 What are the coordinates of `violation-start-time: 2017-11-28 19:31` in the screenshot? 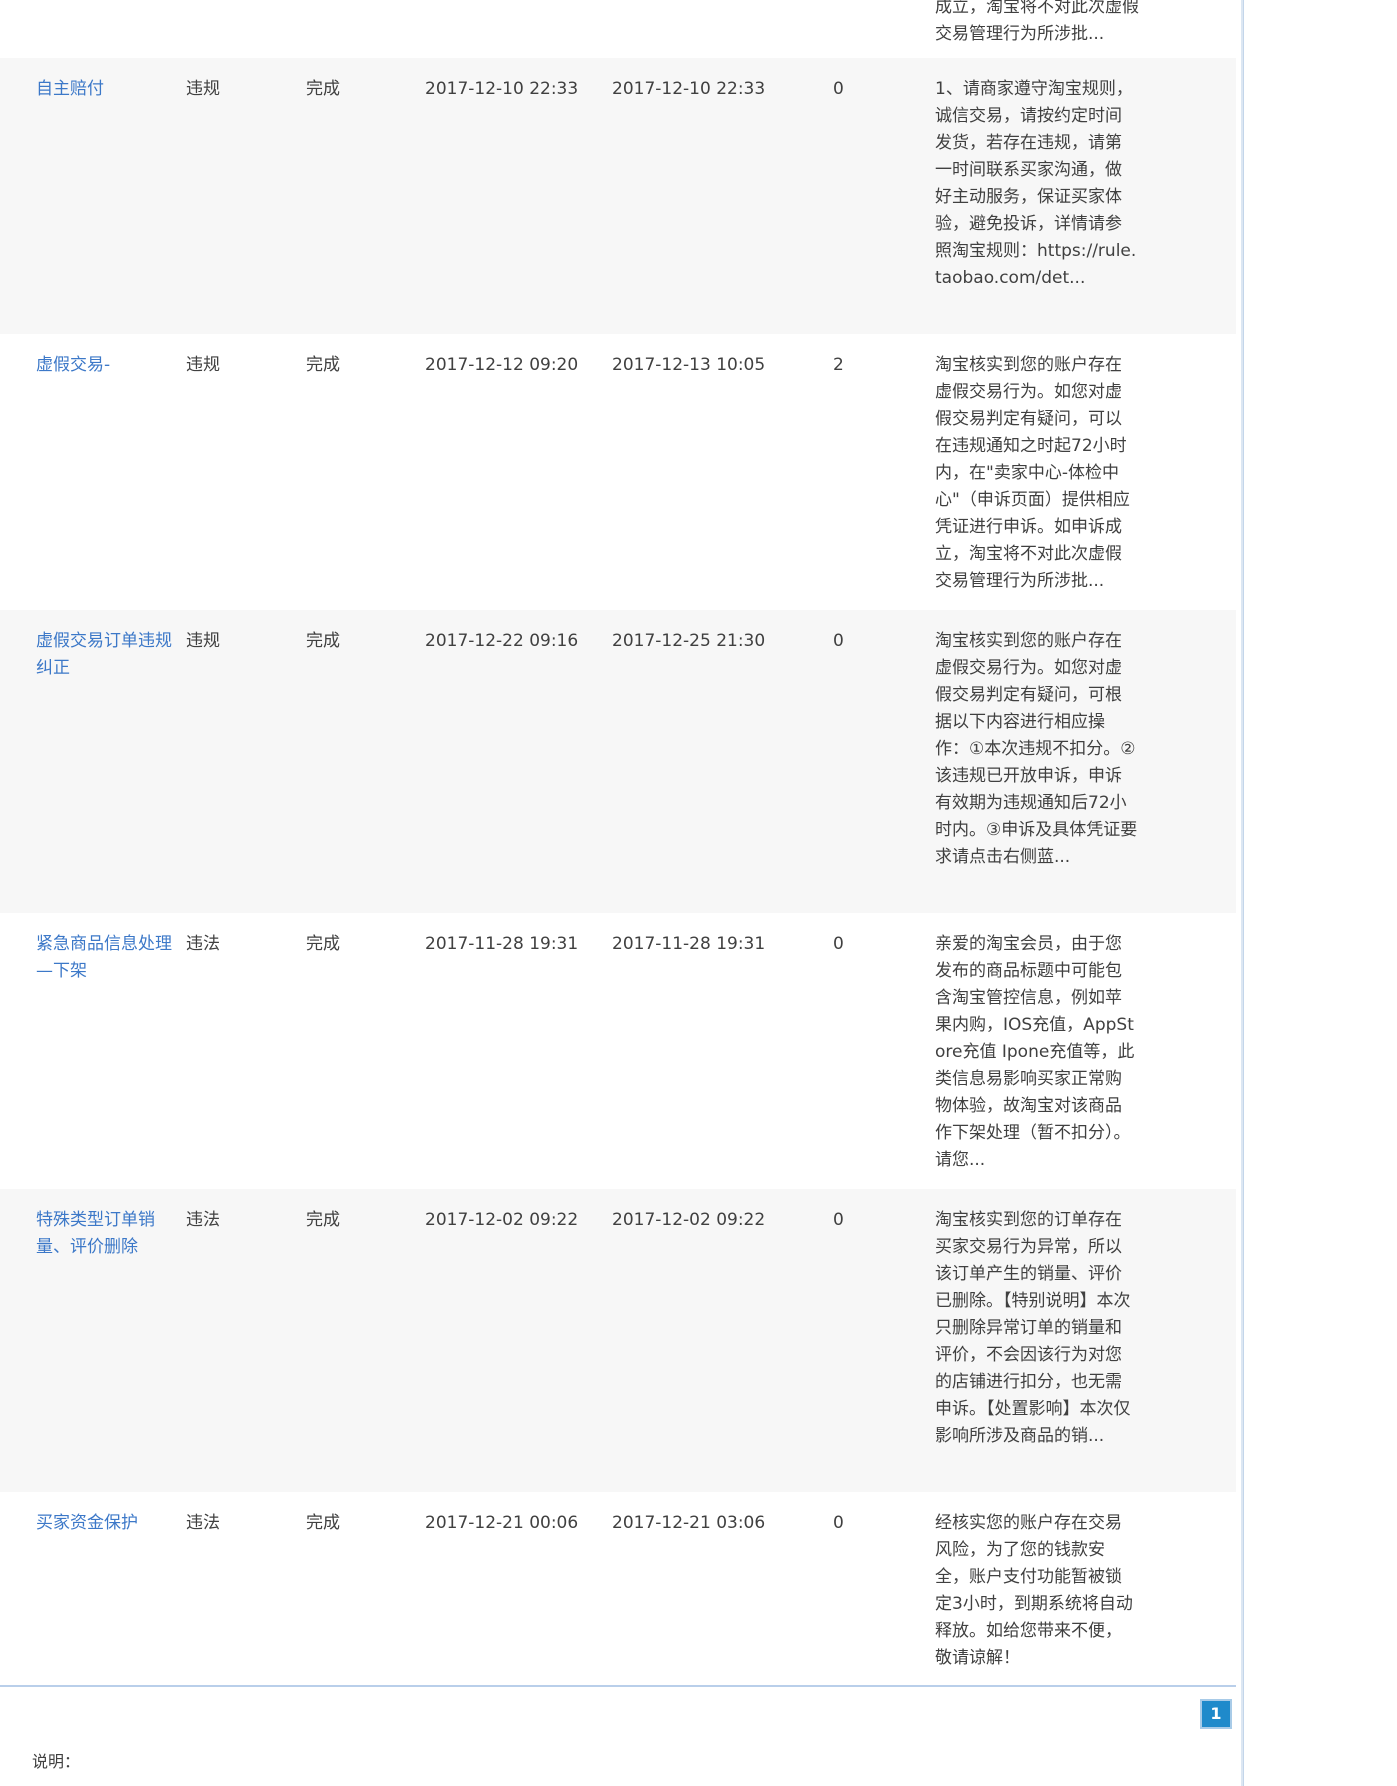 It's located at (502, 944).